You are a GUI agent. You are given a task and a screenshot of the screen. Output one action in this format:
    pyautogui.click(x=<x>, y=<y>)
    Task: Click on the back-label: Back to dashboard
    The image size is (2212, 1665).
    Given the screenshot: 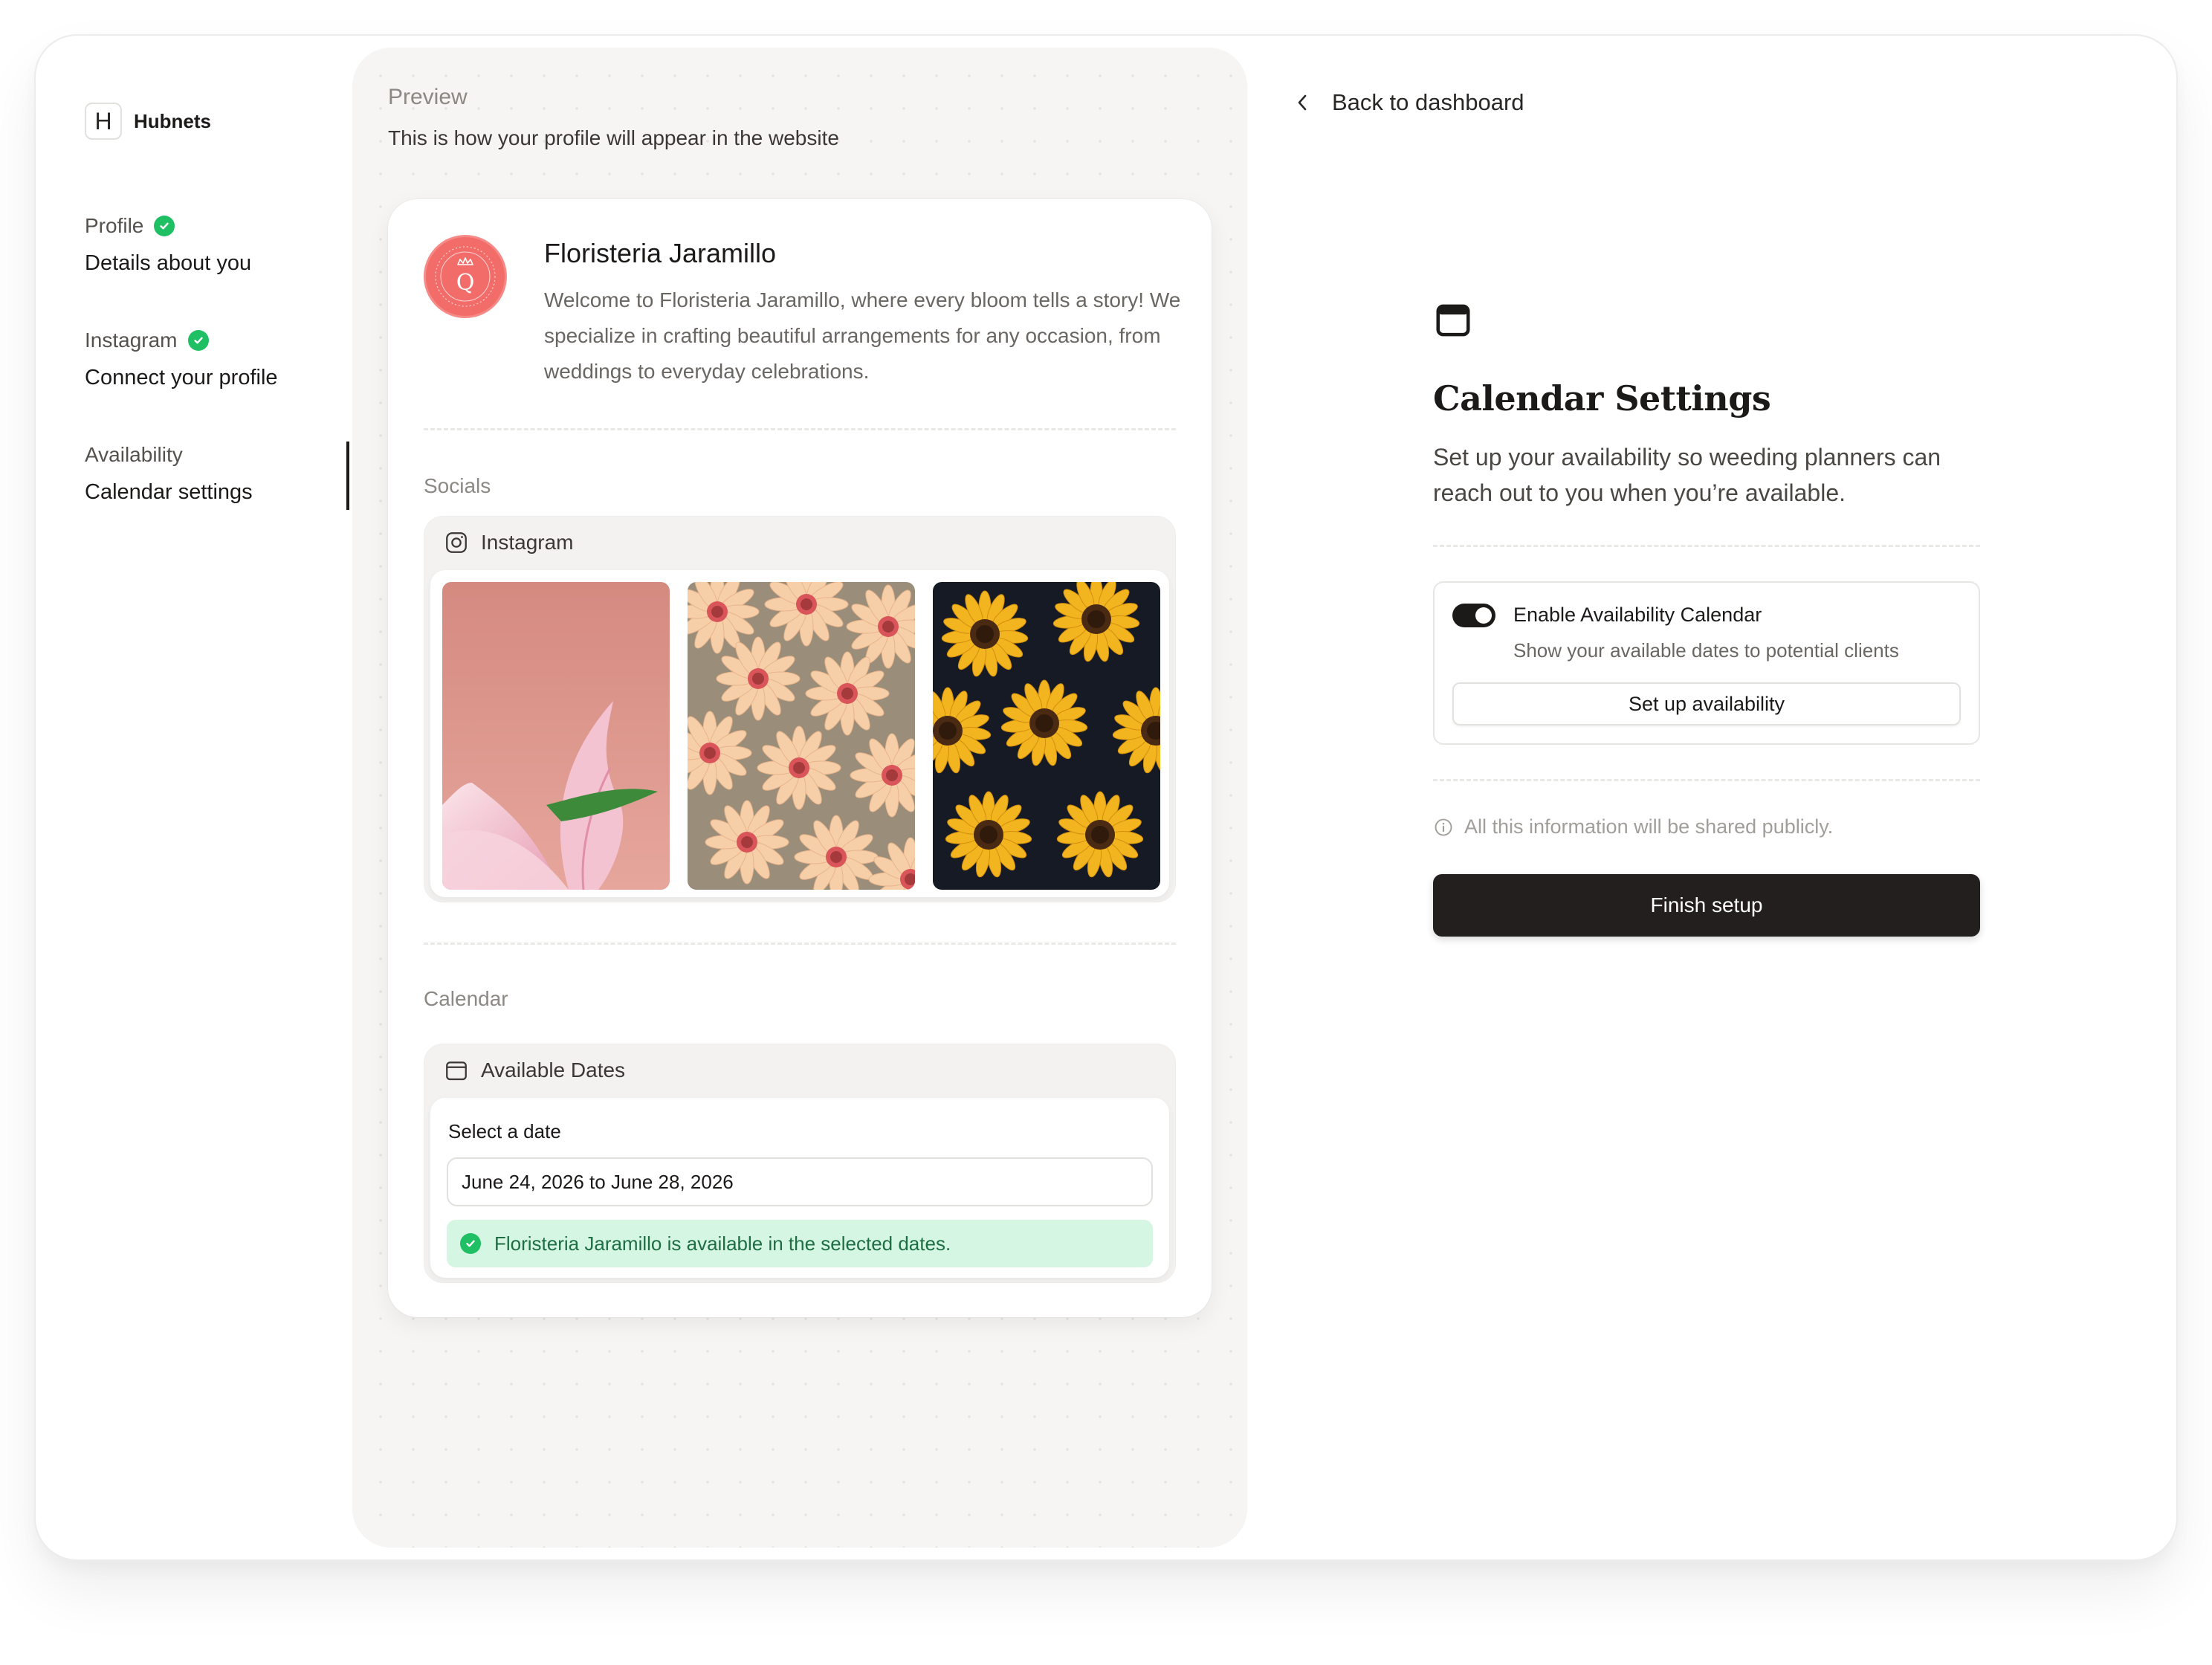 What is the action you would take?
    pyautogui.click(x=1428, y=102)
    